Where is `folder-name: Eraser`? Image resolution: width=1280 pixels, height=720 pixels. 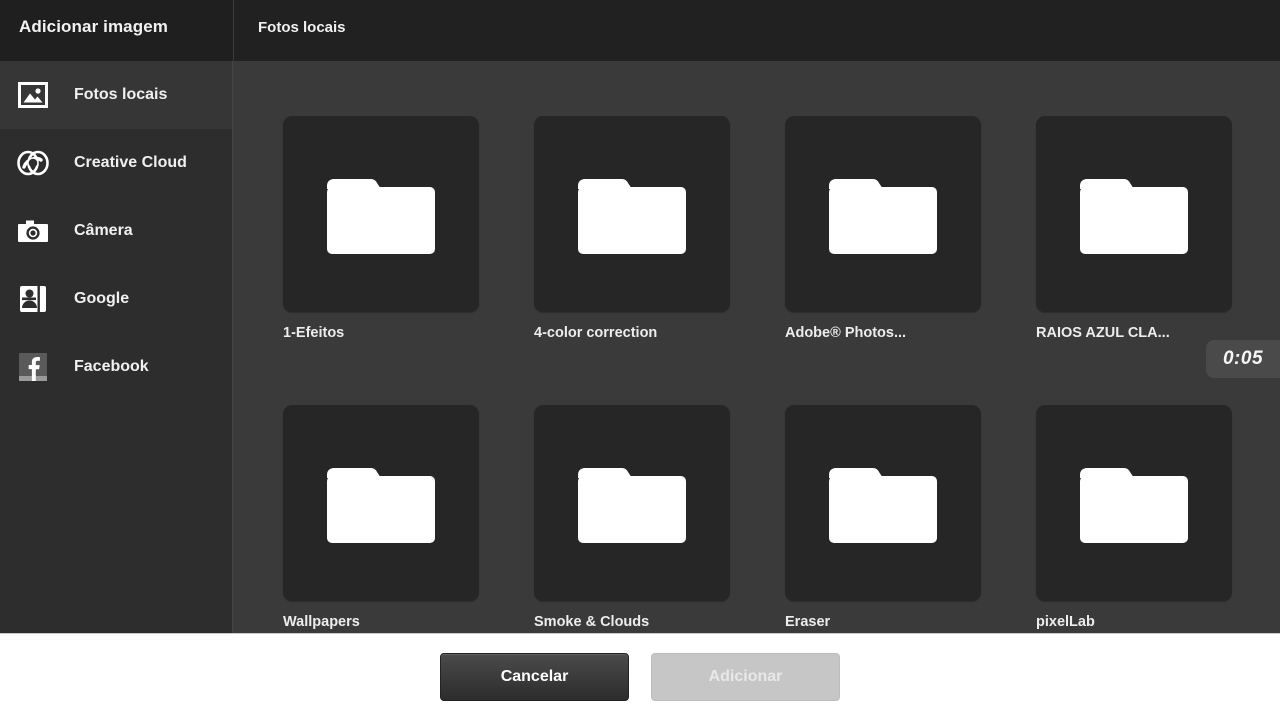 folder-name: Eraser is located at coordinates (808, 622).